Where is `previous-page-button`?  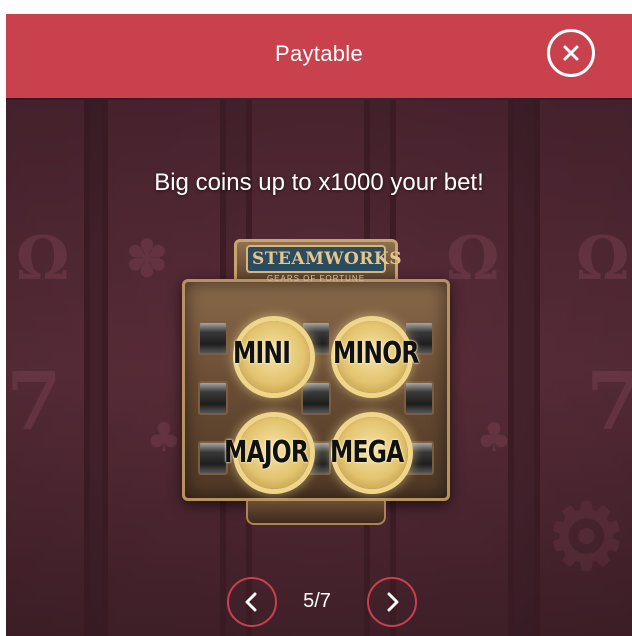 previous-page-button is located at coordinates (252, 602).